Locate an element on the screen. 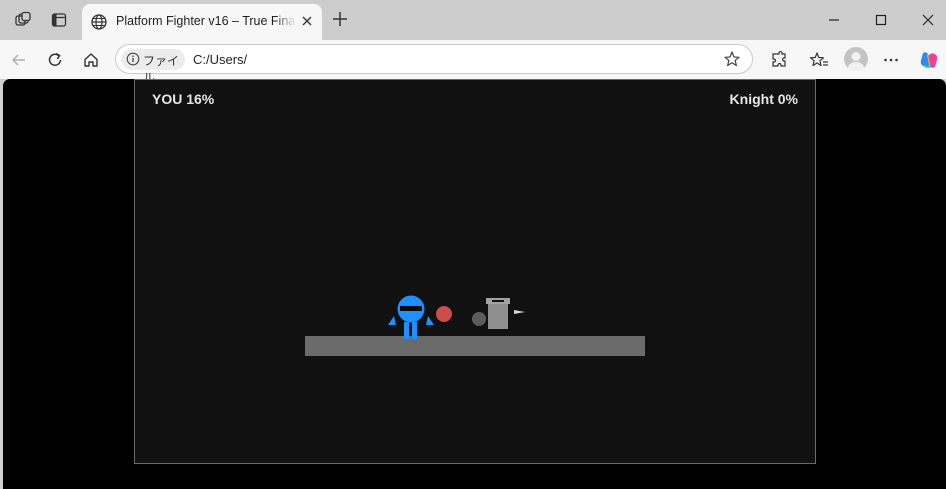 The image size is (946, 489). favorites-icon is located at coordinates (819, 60).